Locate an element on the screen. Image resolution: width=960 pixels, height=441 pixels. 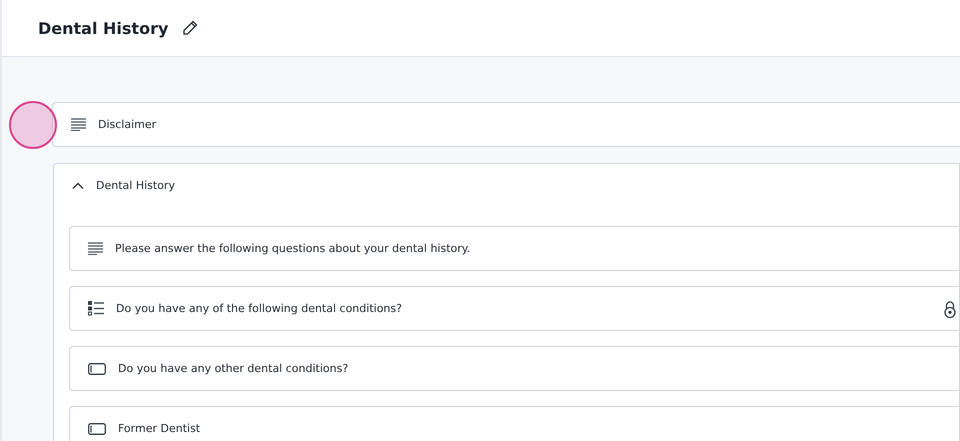
edit-pencil-icon is located at coordinates (190, 28).